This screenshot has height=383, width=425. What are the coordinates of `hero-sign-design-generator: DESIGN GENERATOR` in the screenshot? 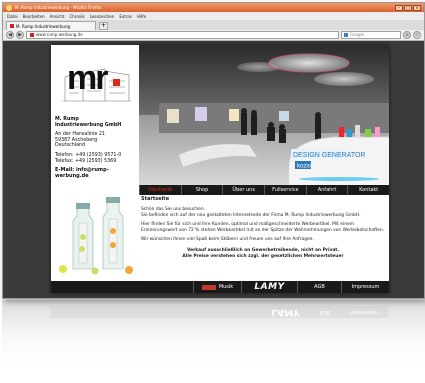 It's located at (329, 155).